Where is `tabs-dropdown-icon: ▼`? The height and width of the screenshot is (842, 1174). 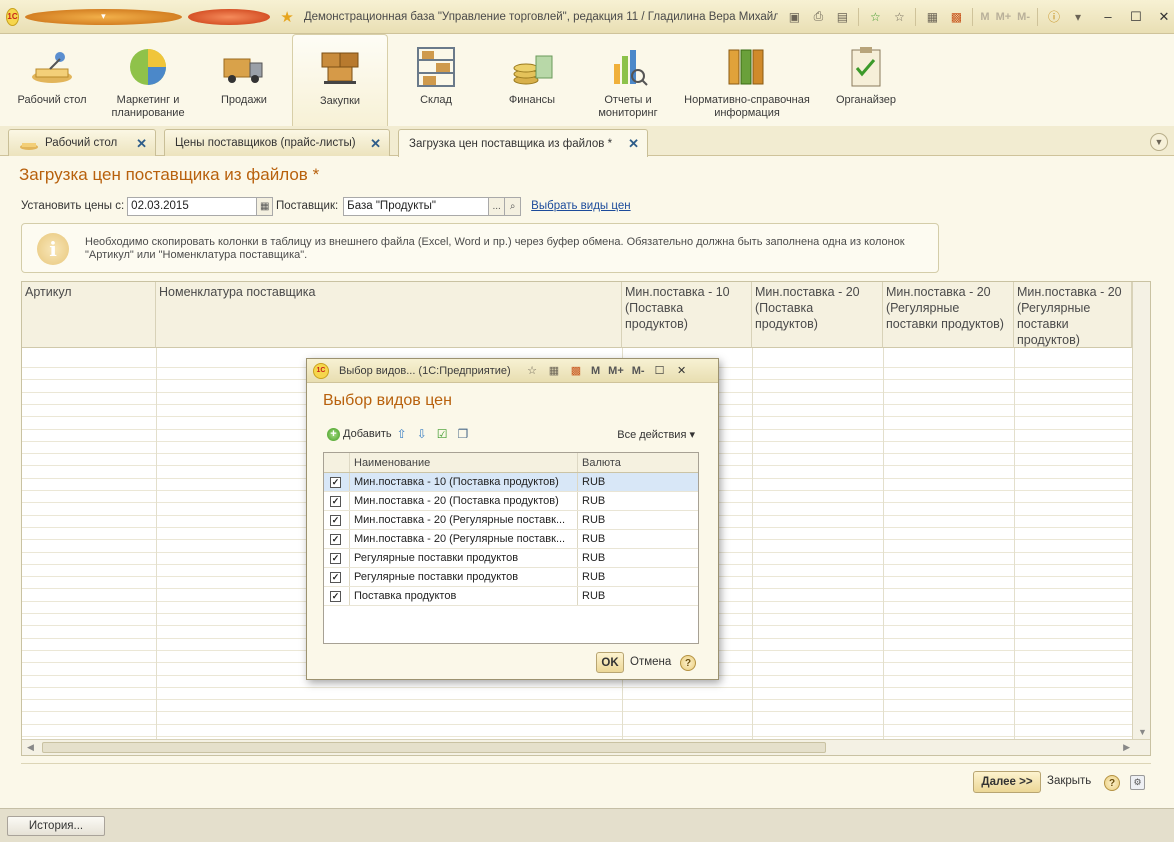
tabs-dropdown-icon: ▼ is located at coordinates (1159, 142).